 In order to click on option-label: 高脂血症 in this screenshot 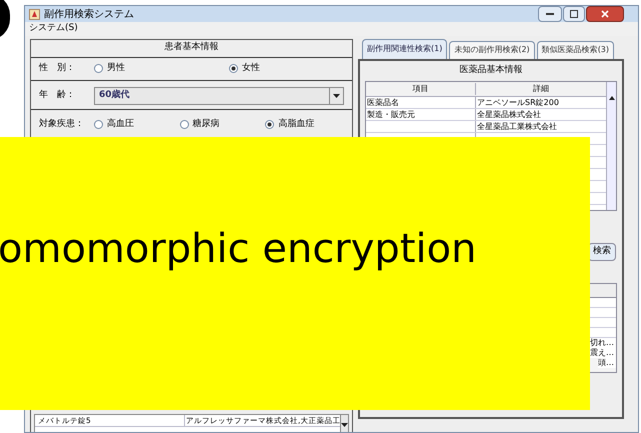, I will do `click(296, 124)`.